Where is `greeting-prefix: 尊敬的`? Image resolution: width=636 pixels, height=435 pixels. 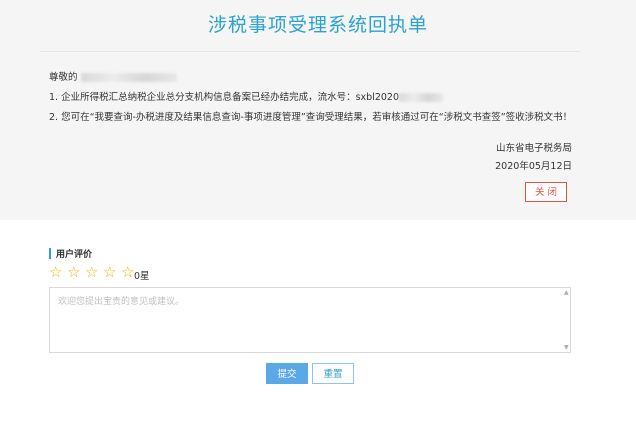
greeting-prefix: 尊敬的 is located at coordinates (63, 77).